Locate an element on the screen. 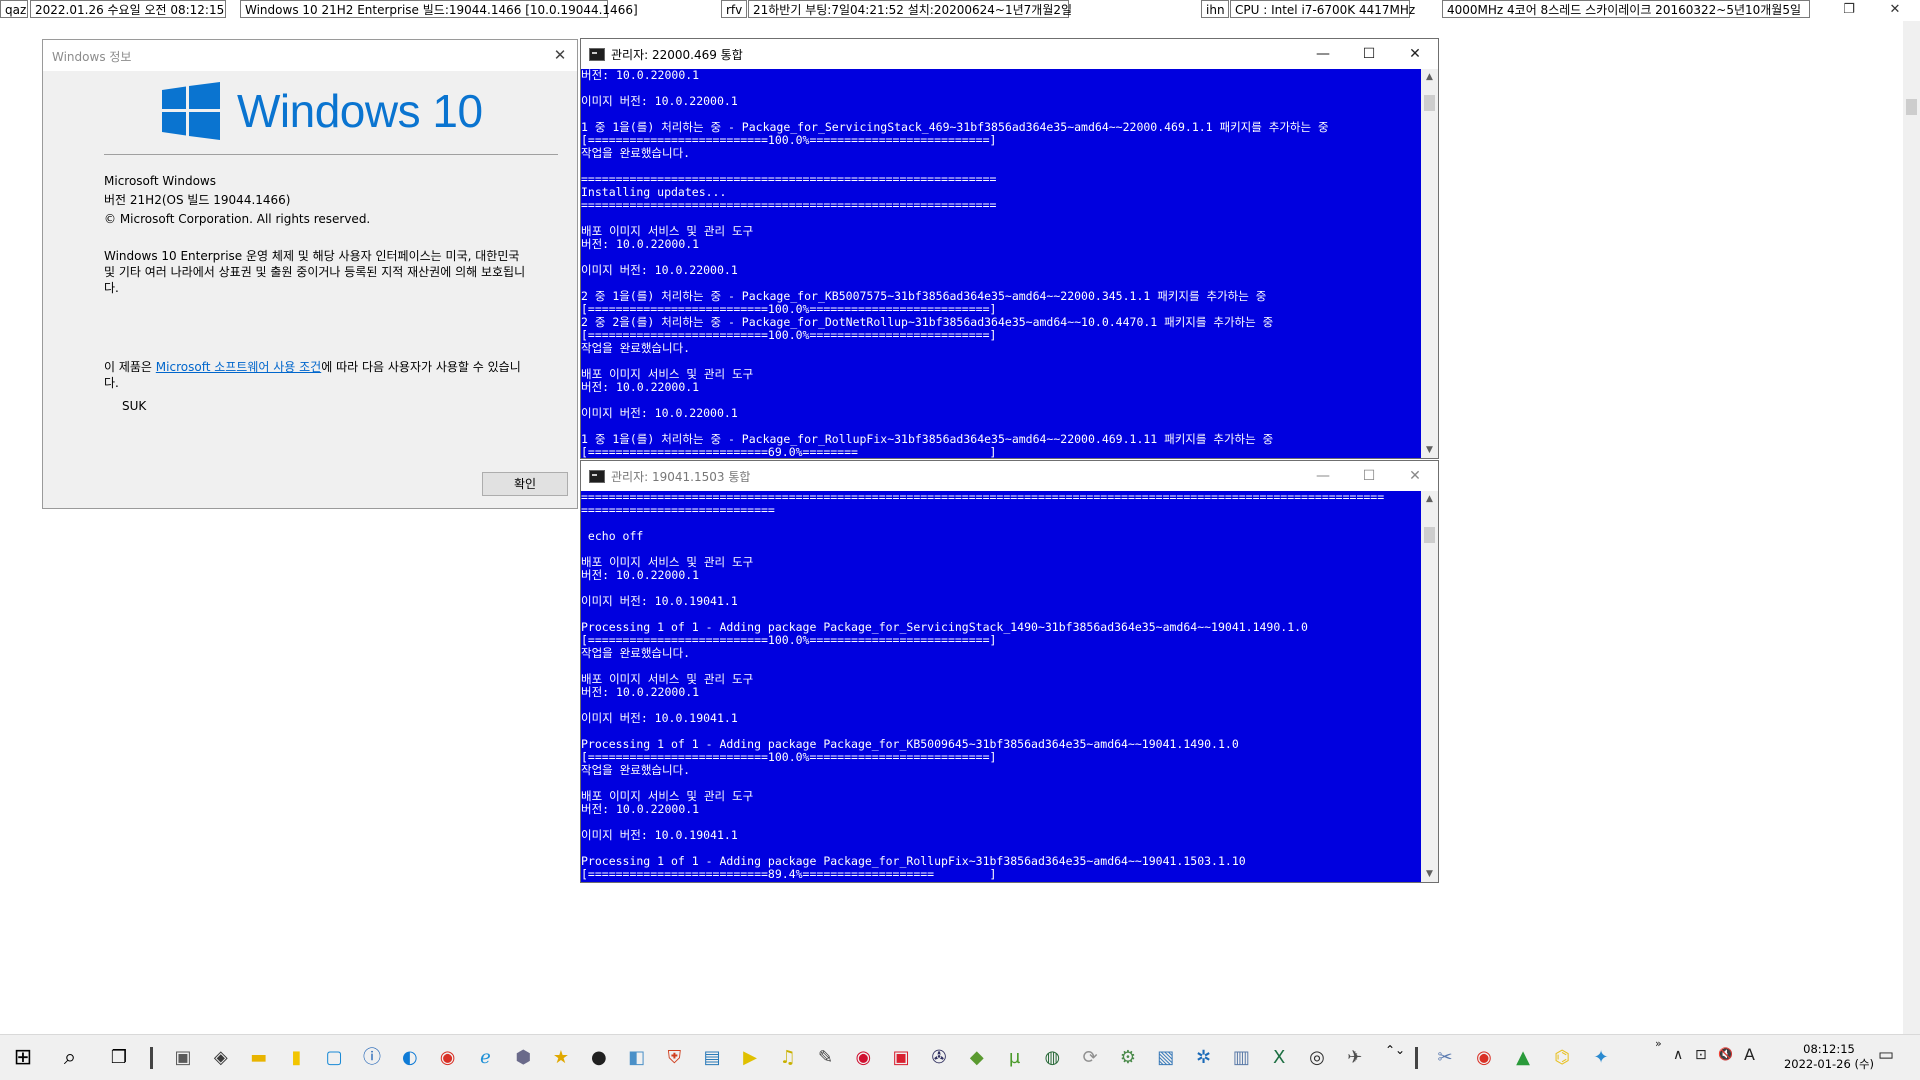 The image size is (1920, 1080). page-scroll-thumb is located at coordinates (1911, 107).